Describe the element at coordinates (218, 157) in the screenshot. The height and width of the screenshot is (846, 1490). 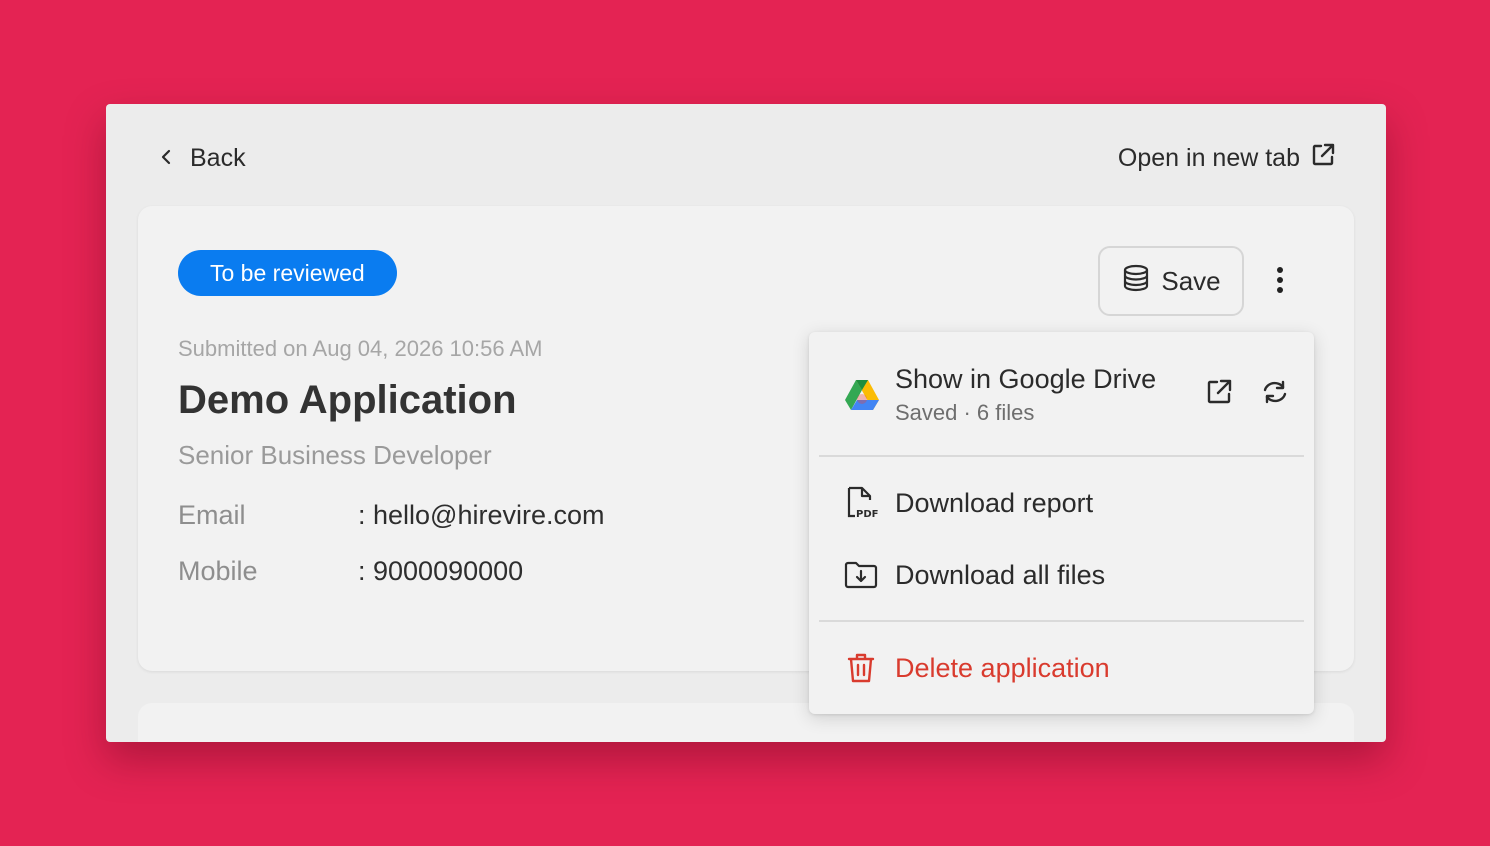
I see `back-label: Back` at that location.